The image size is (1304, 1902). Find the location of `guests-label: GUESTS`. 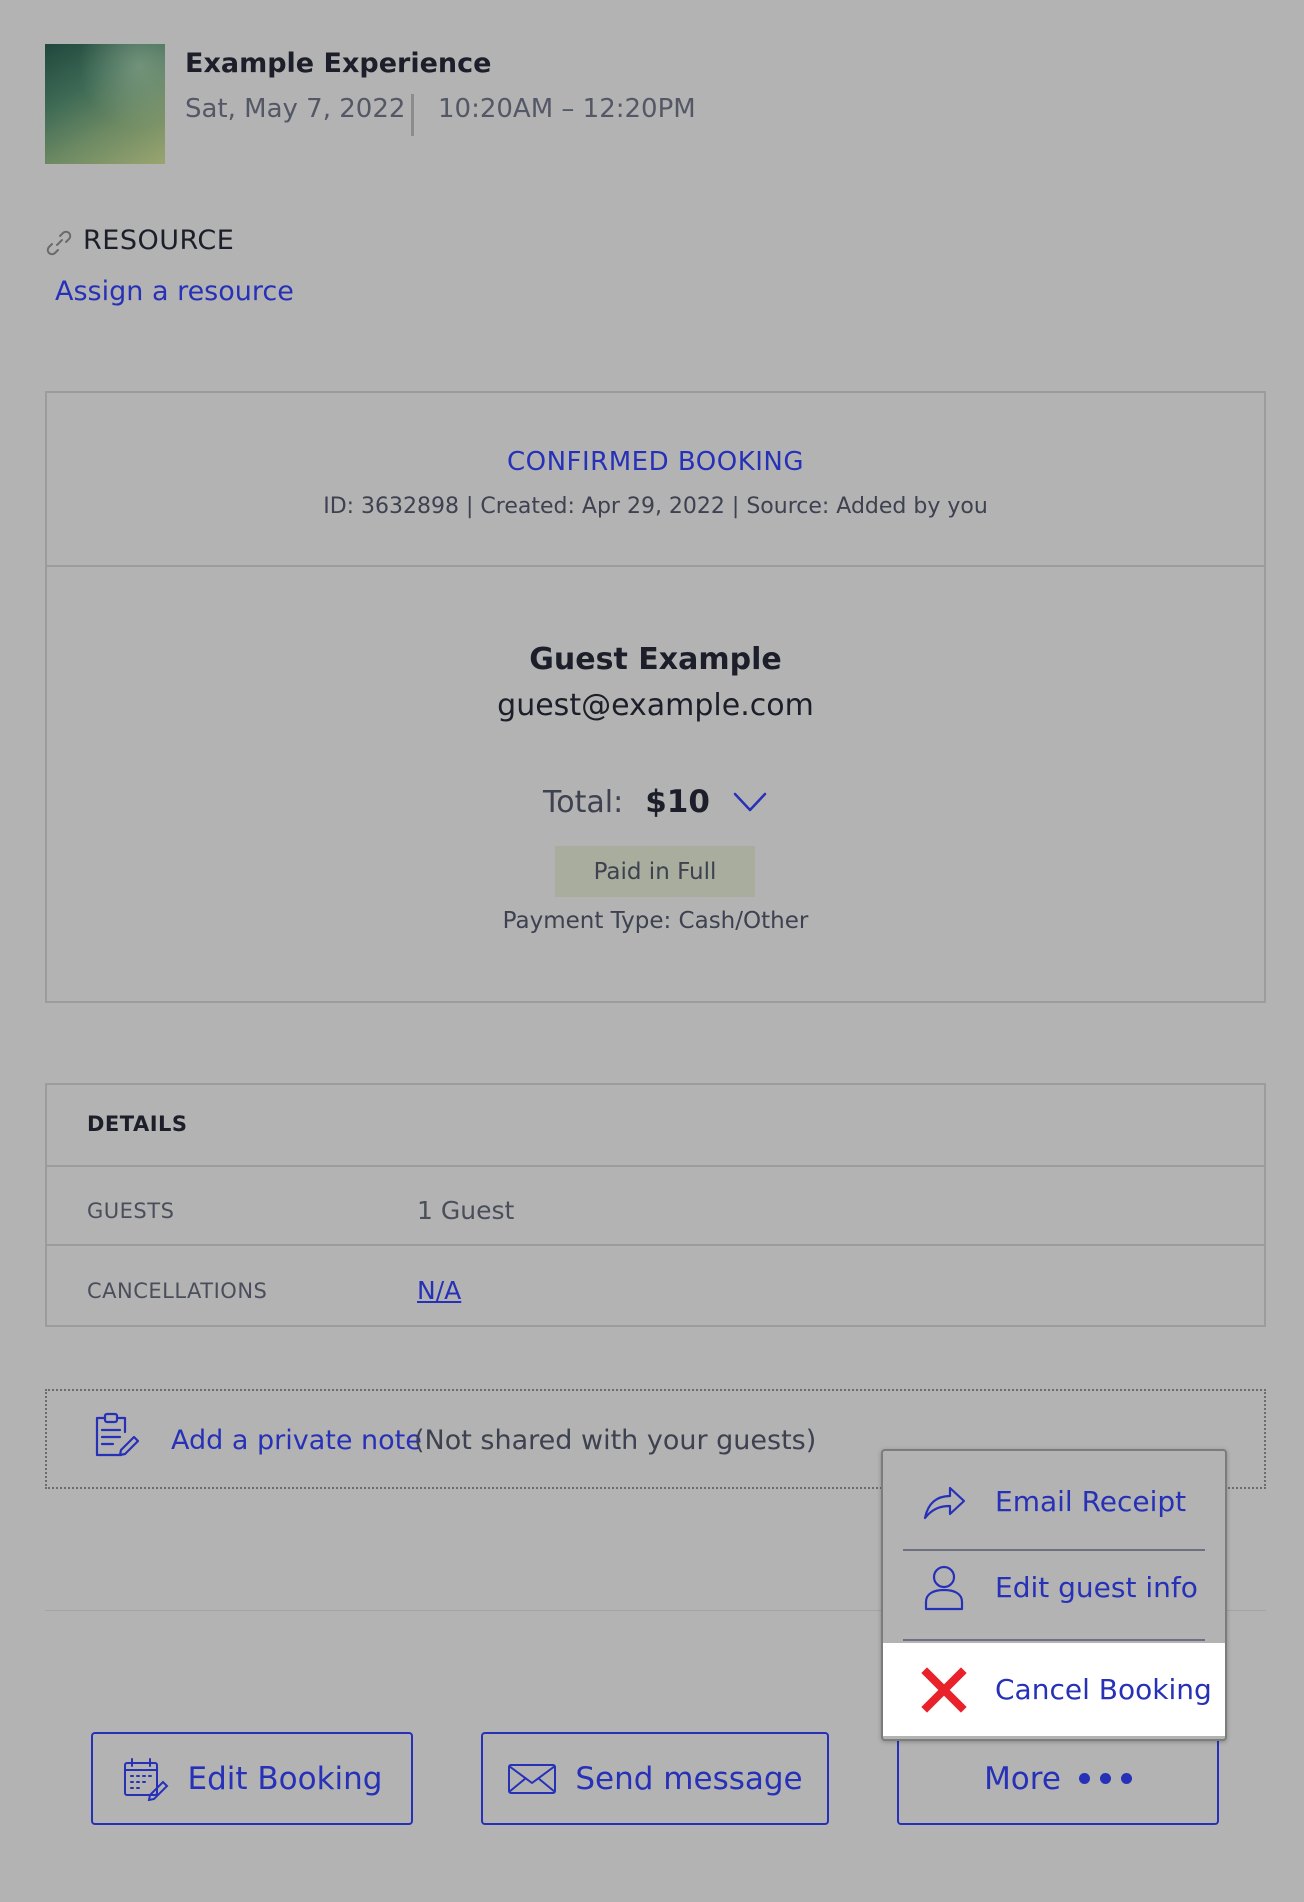

guests-label: GUESTS is located at coordinates (131, 1211).